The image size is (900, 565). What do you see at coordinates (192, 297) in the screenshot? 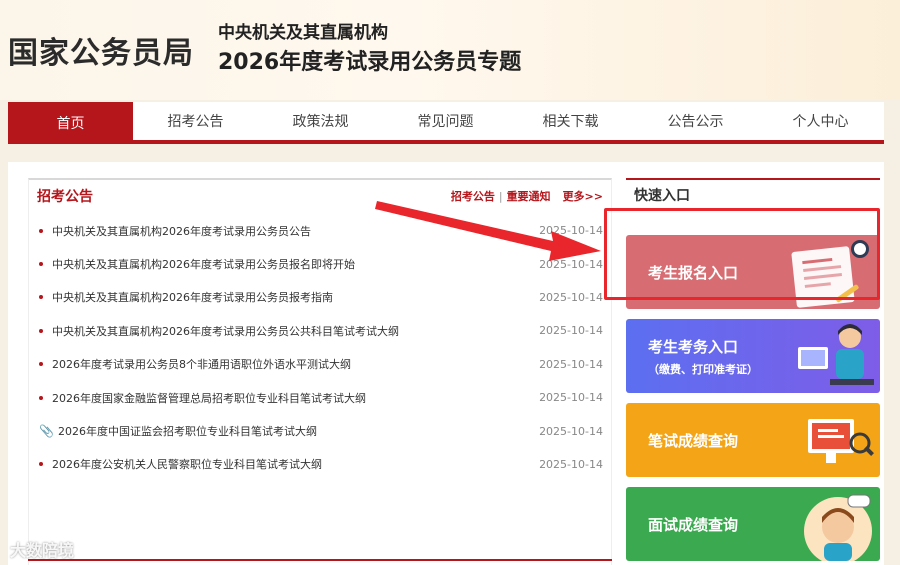
I see `list-item-title: 中央机关及其直属机构2026年度考试录用公务员报考指南` at bounding box center [192, 297].